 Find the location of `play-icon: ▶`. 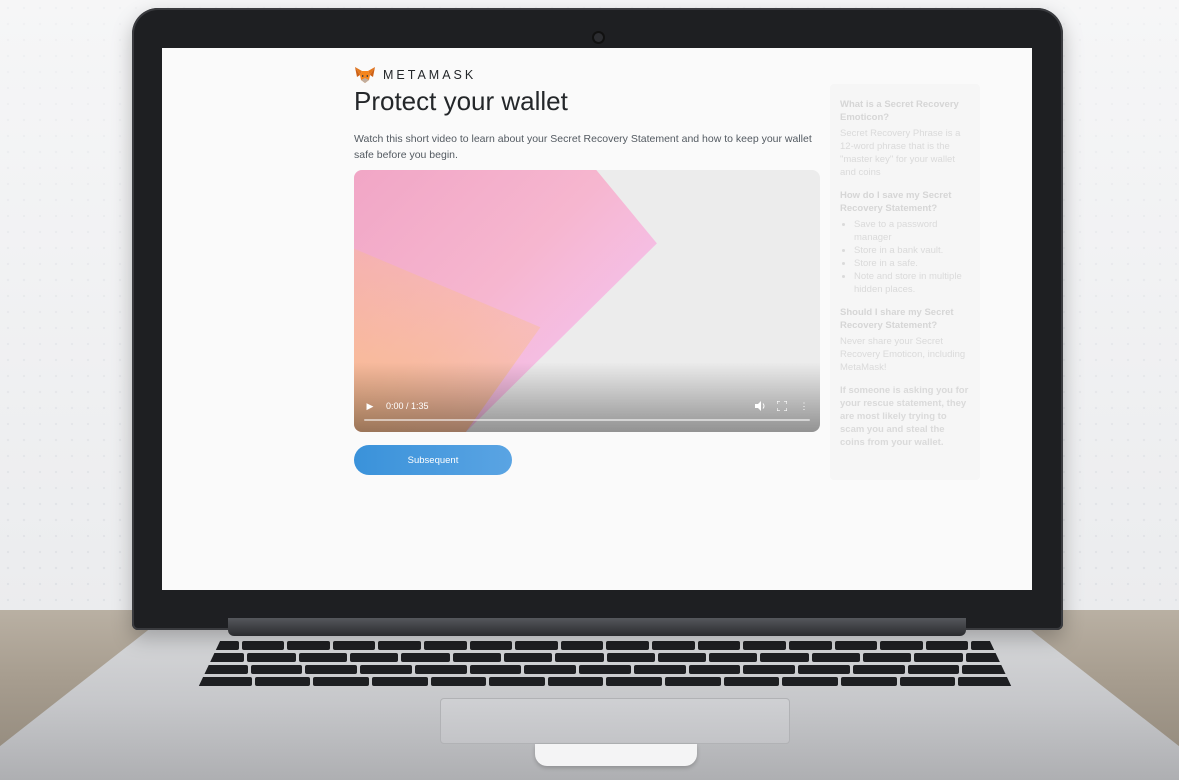

play-icon: ▶ is located at coordinates (370, 406).